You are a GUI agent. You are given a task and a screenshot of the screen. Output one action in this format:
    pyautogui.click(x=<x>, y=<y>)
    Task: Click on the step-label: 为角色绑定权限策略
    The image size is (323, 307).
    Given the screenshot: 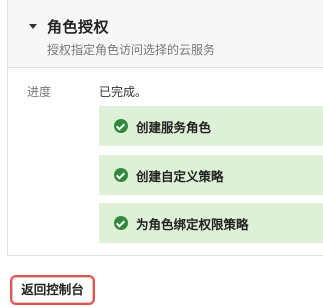 What is the action you would take?
    pyautogui.click(x=192, y=224)
    